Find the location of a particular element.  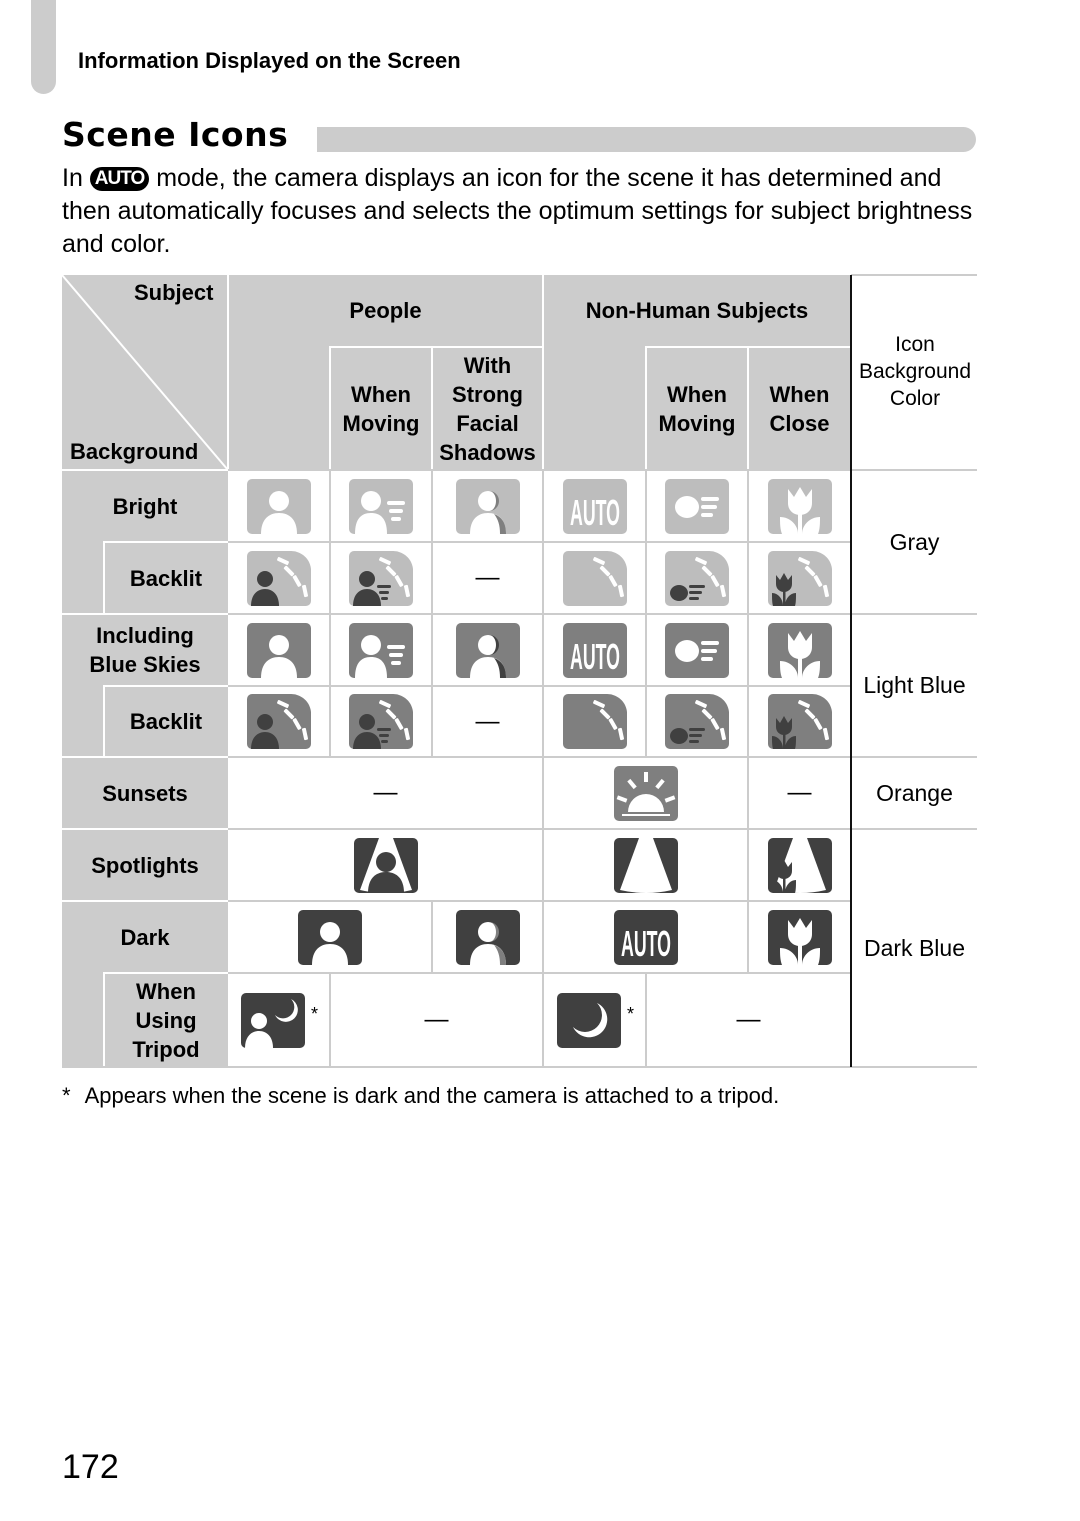

row-blue-backlit-label: Backlit is located at coordinates (166, 721).